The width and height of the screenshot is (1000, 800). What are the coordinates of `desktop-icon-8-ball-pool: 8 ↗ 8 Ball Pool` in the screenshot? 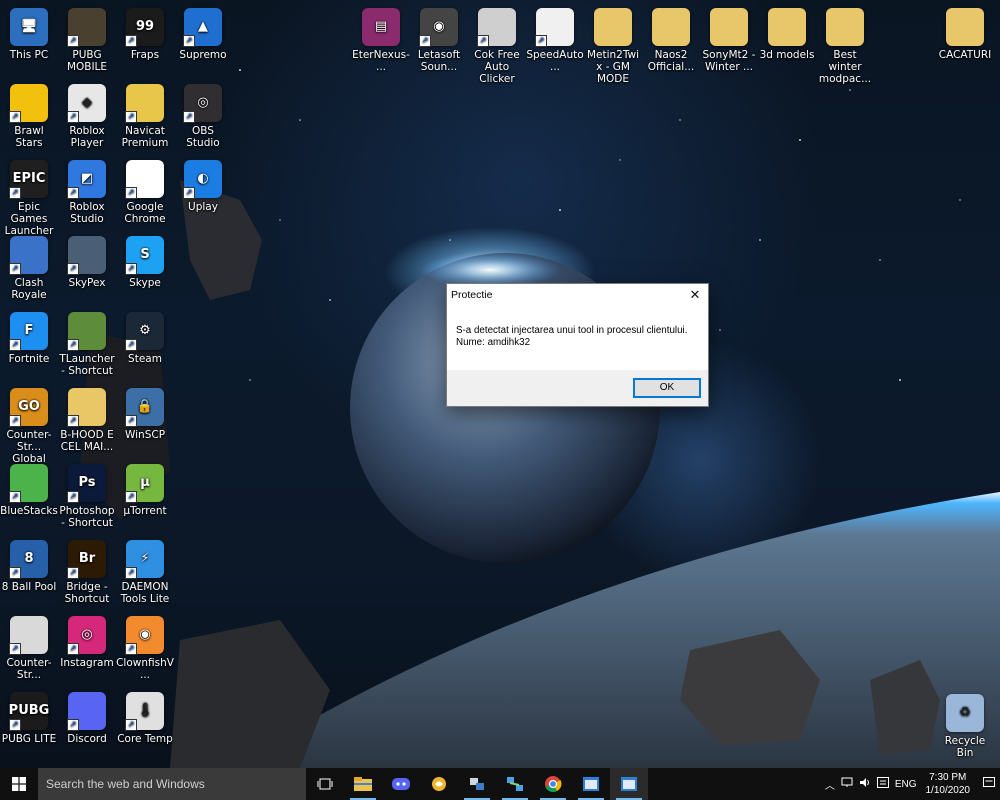 It's located at (29, 566).